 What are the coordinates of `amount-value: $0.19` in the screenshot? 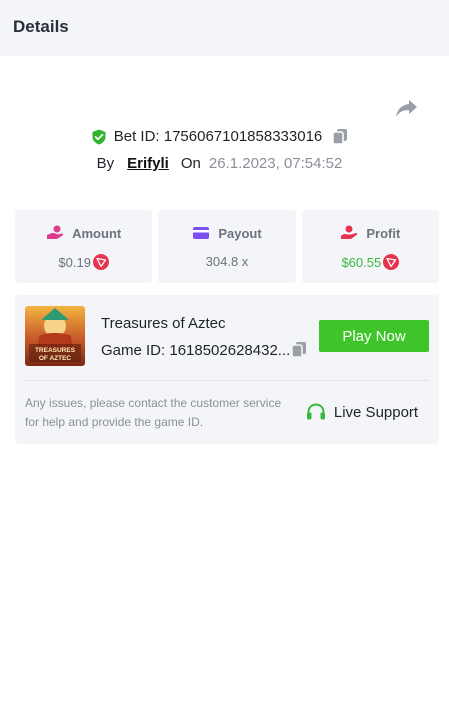 It's located at (74, 262).